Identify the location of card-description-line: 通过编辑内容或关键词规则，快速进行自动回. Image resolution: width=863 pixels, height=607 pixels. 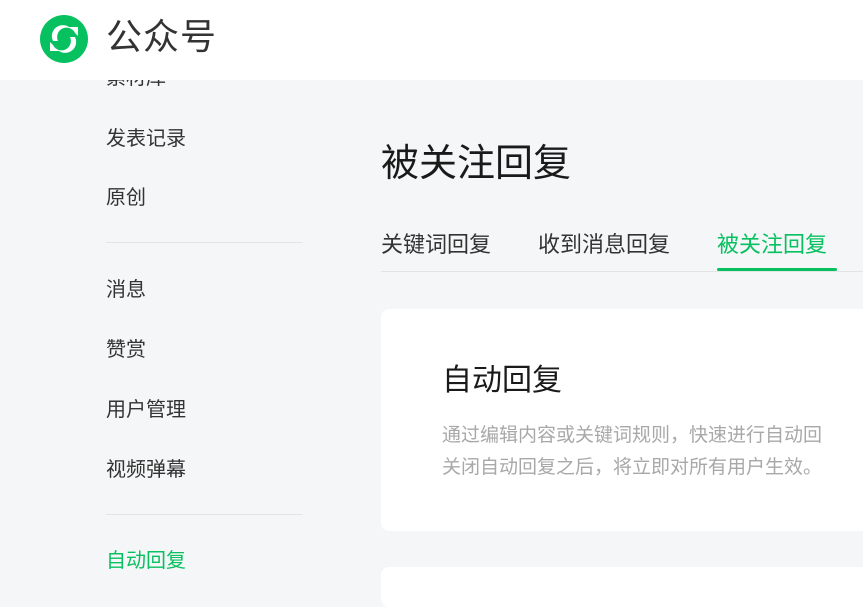
(632, 435).